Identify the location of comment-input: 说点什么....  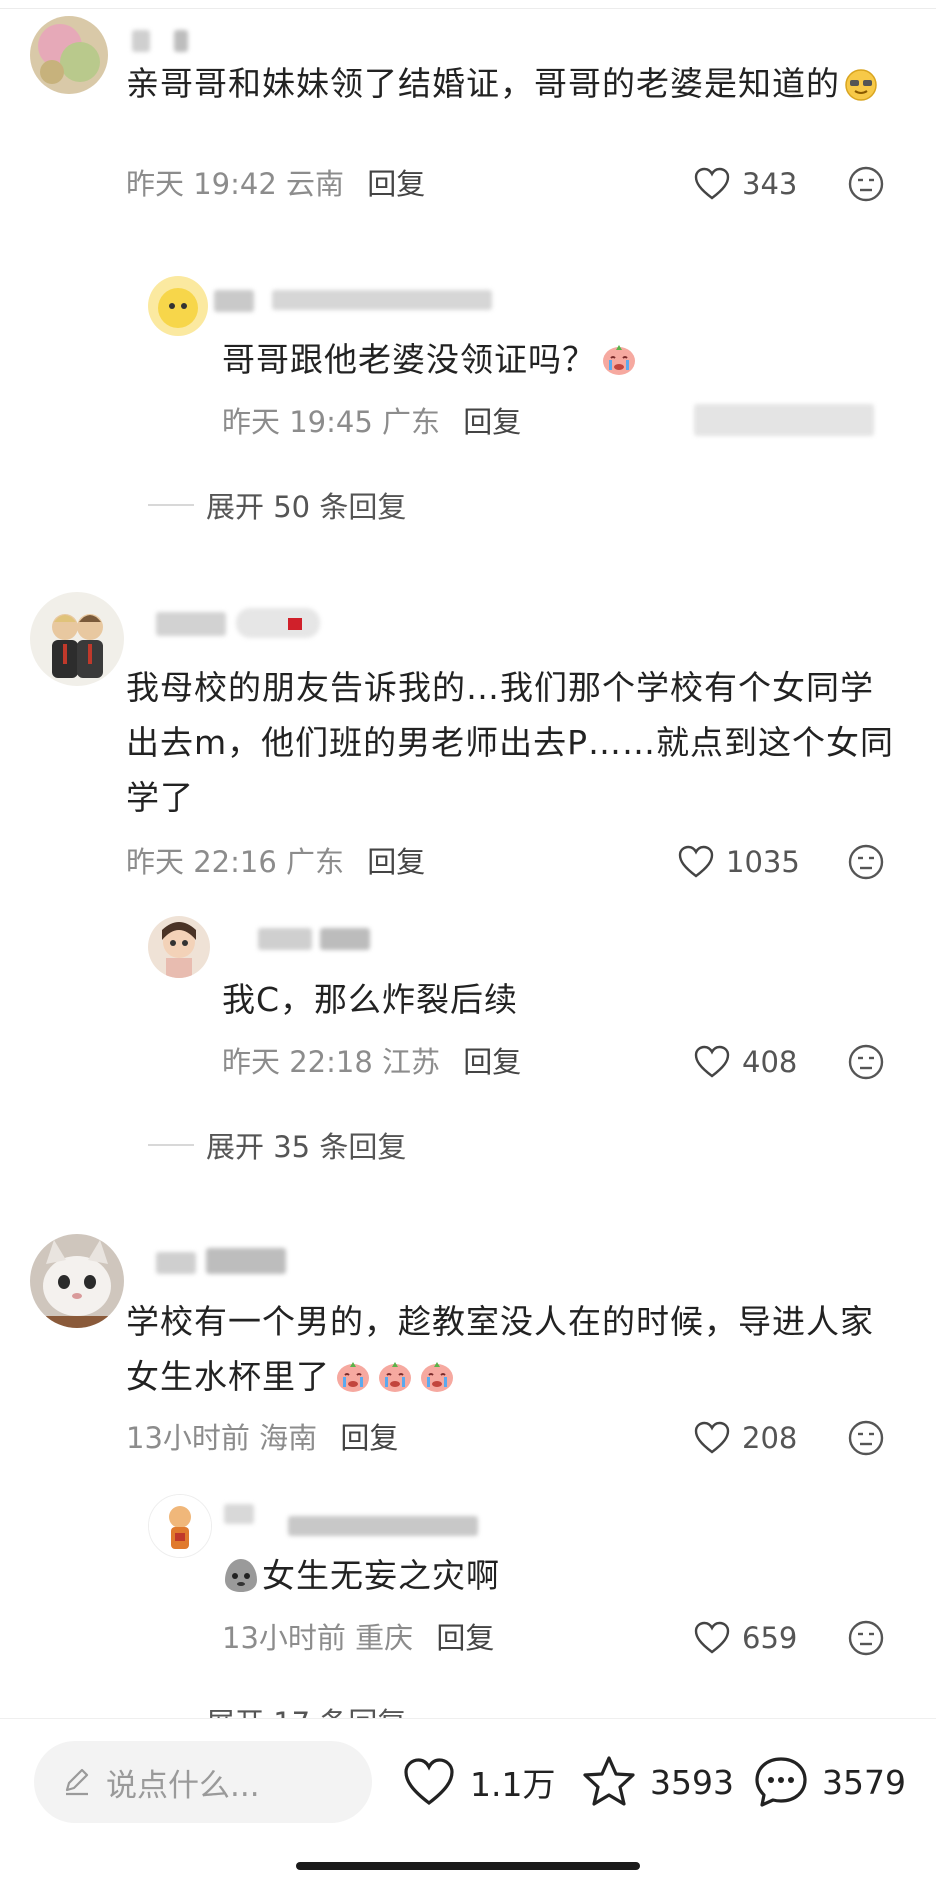
(203, 1782).